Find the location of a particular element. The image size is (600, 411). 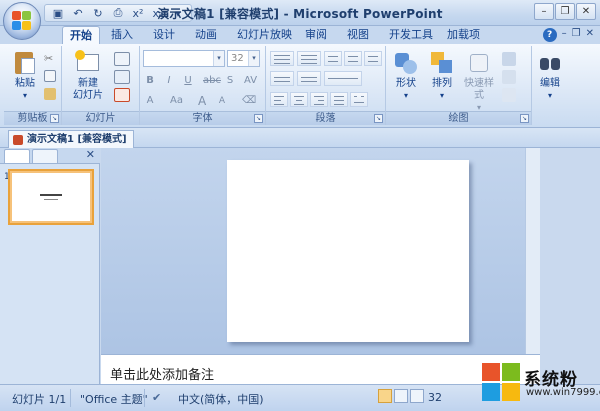

align-center-icon is located at coordinates (299, 99).